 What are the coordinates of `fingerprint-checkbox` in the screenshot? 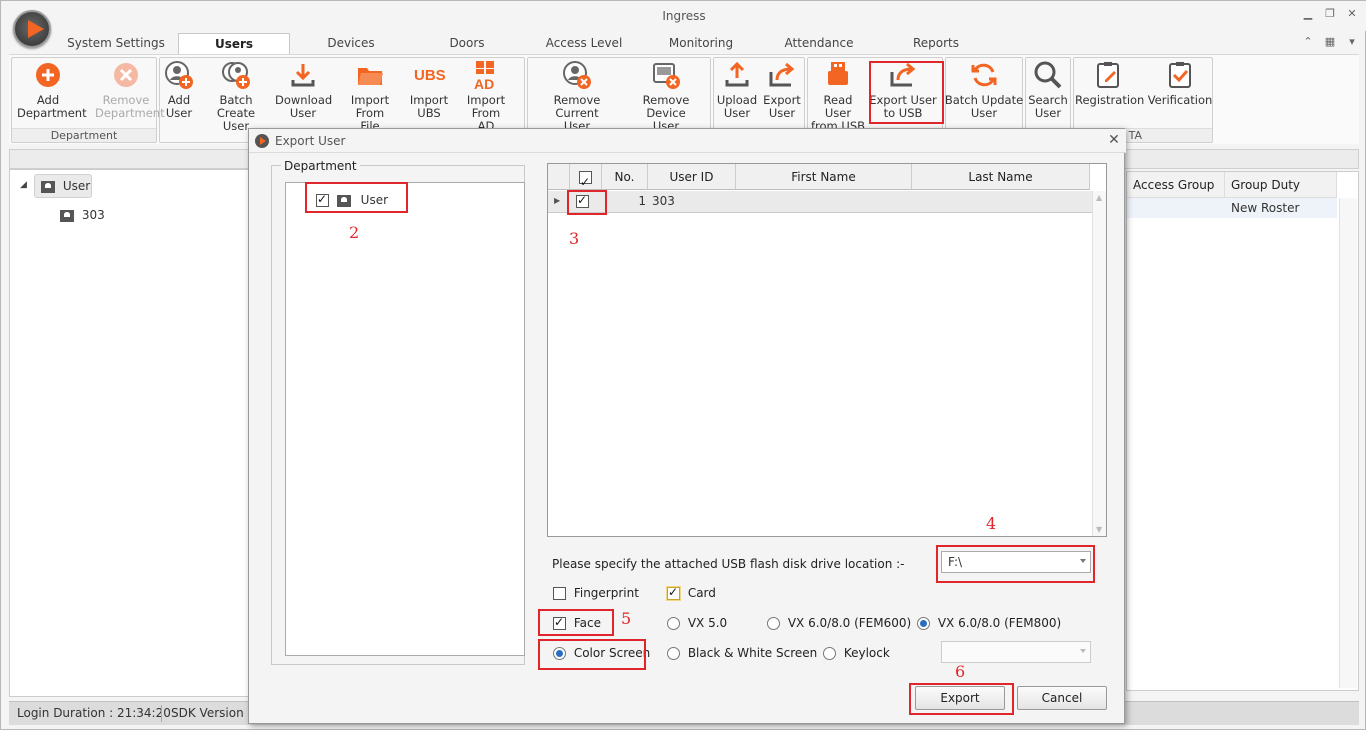 It's located at (559, 593).